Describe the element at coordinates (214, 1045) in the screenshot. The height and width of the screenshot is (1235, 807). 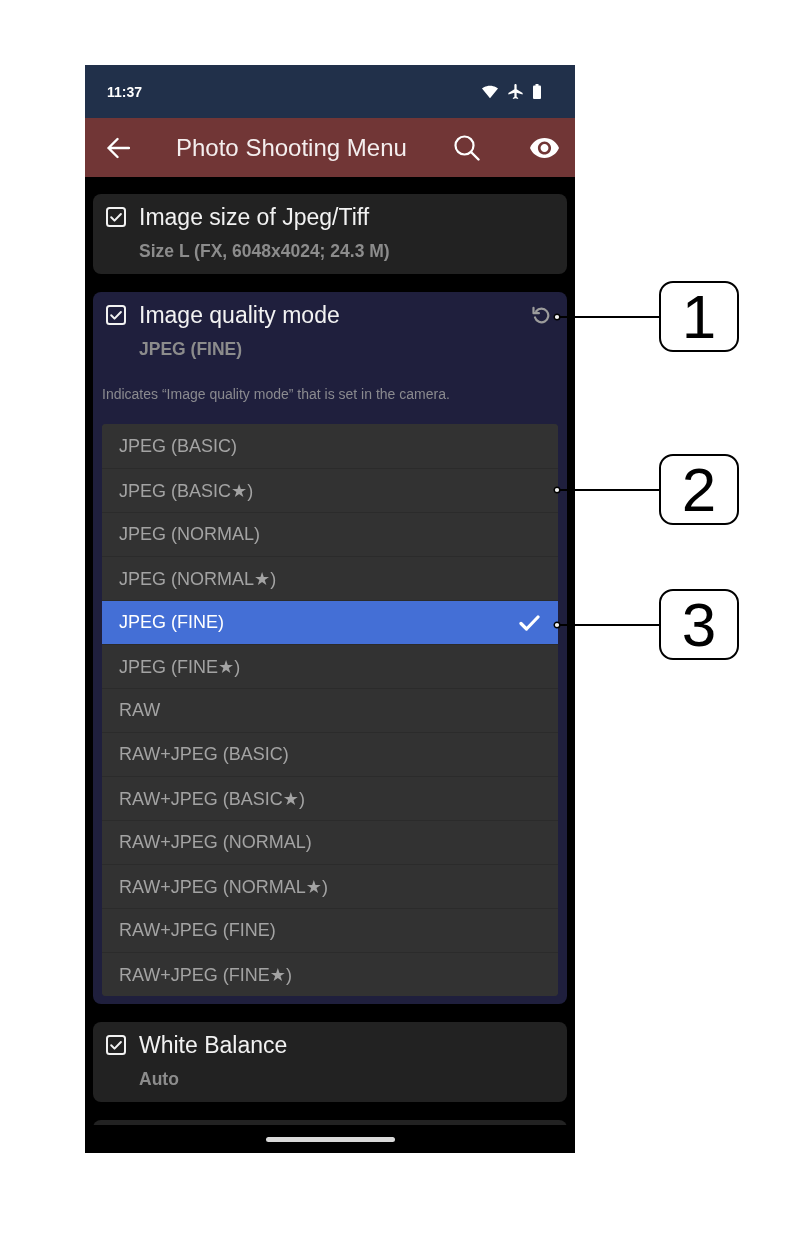
I see `setting-title: White Balance` at that location.